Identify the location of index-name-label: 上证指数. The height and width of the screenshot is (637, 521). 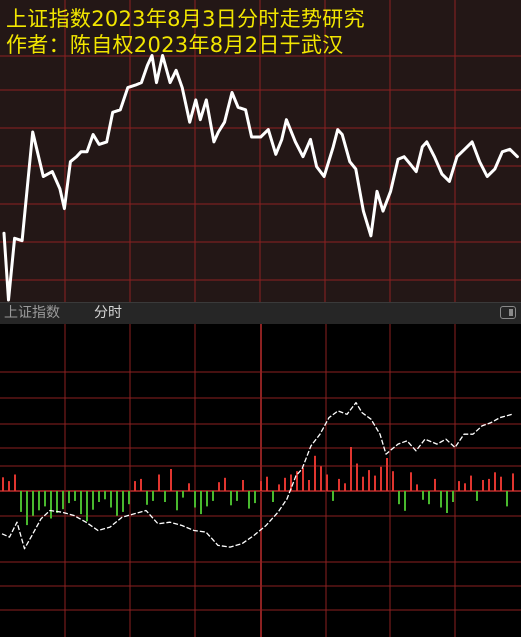
(32, 313).